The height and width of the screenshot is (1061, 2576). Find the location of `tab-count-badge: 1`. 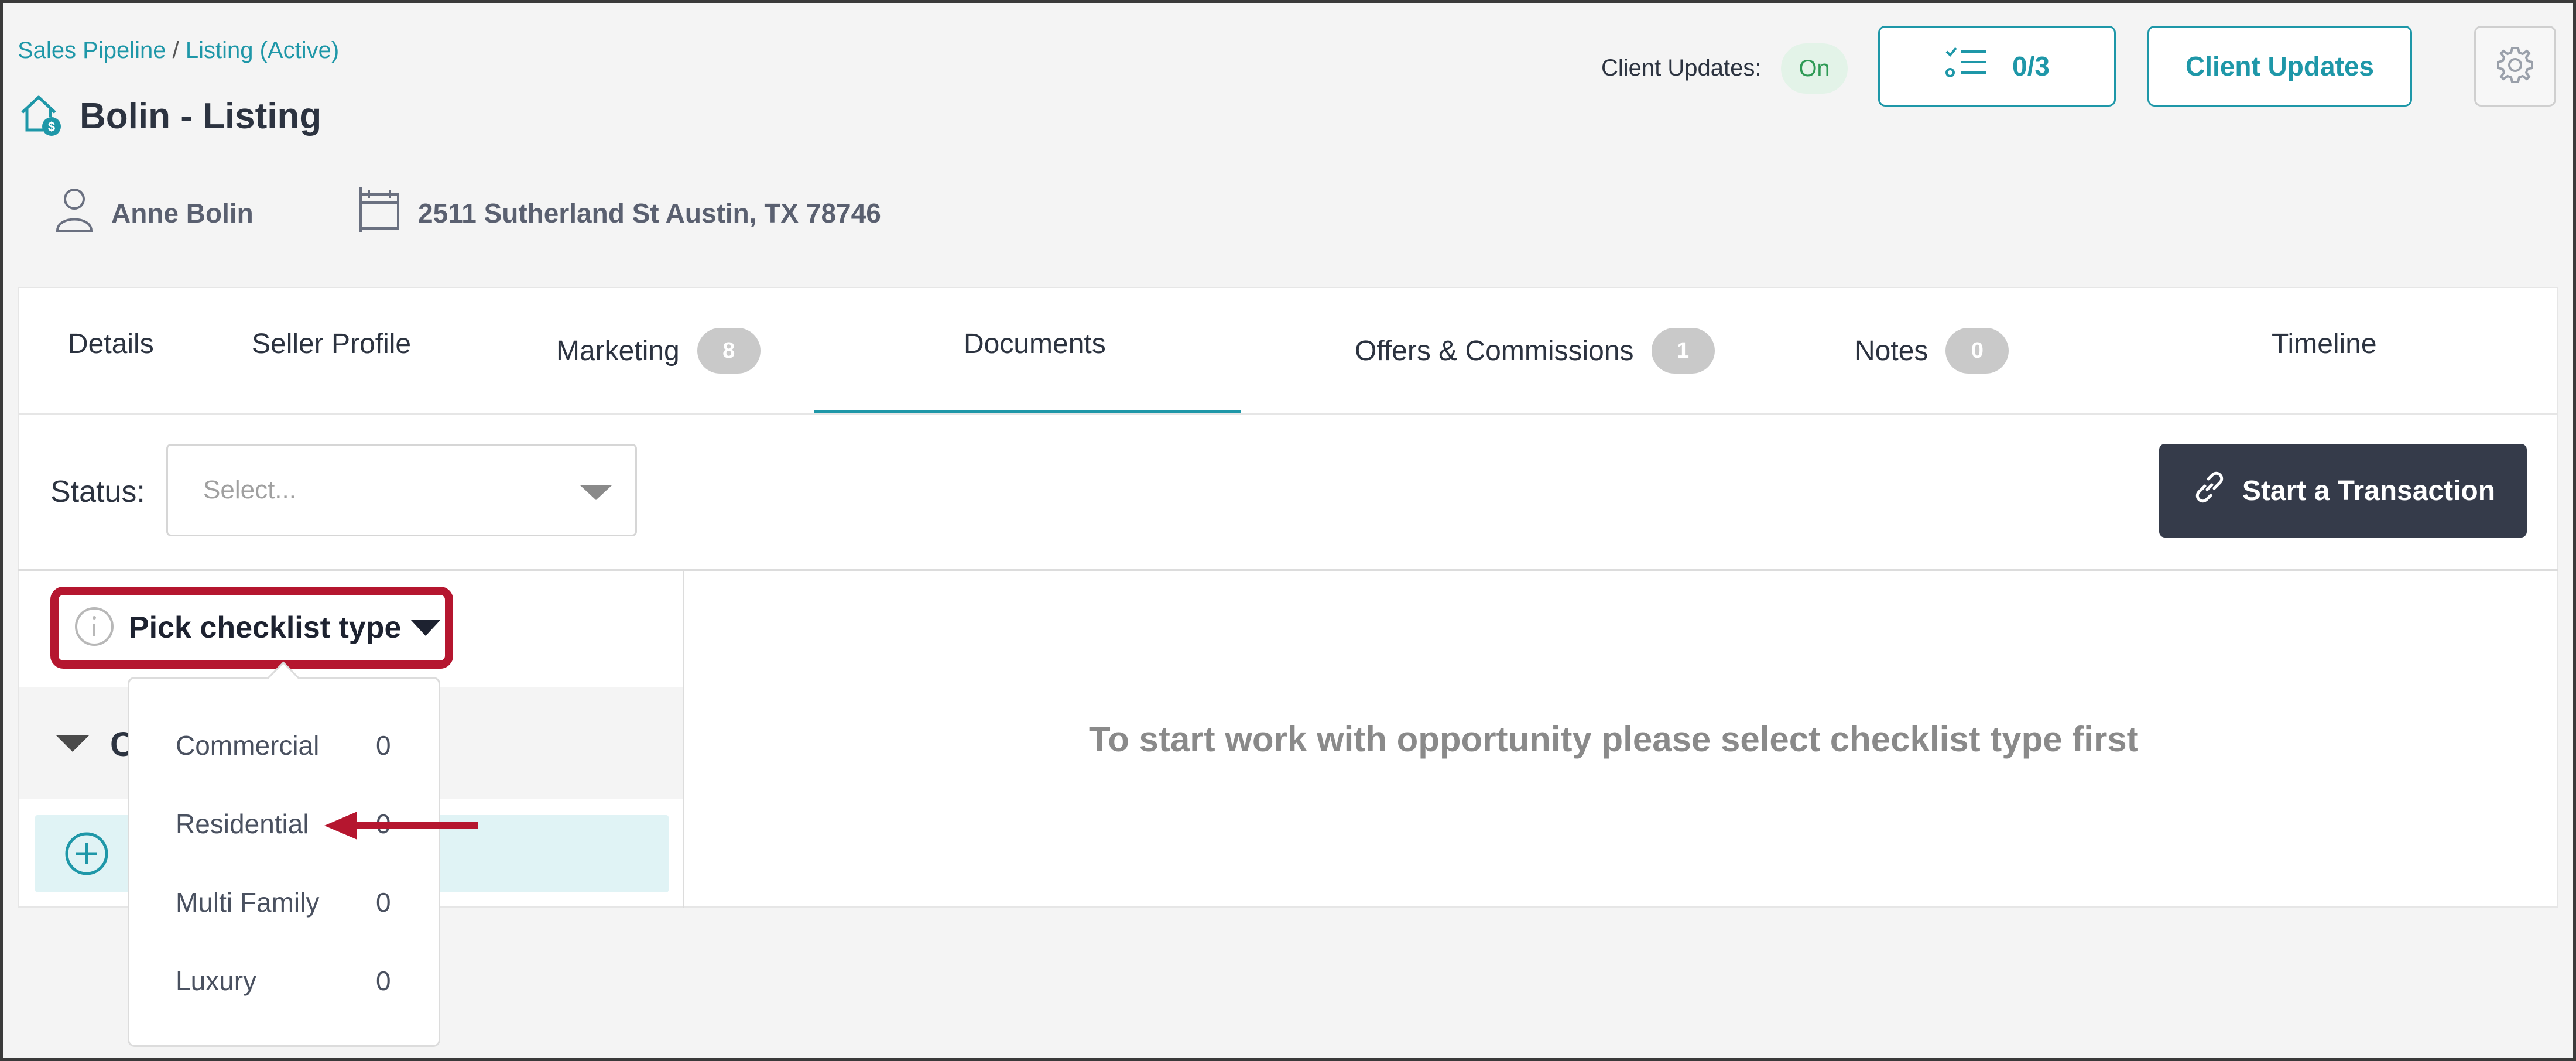

tab-count-badge: 1 is located at coordinates (1683, 351).